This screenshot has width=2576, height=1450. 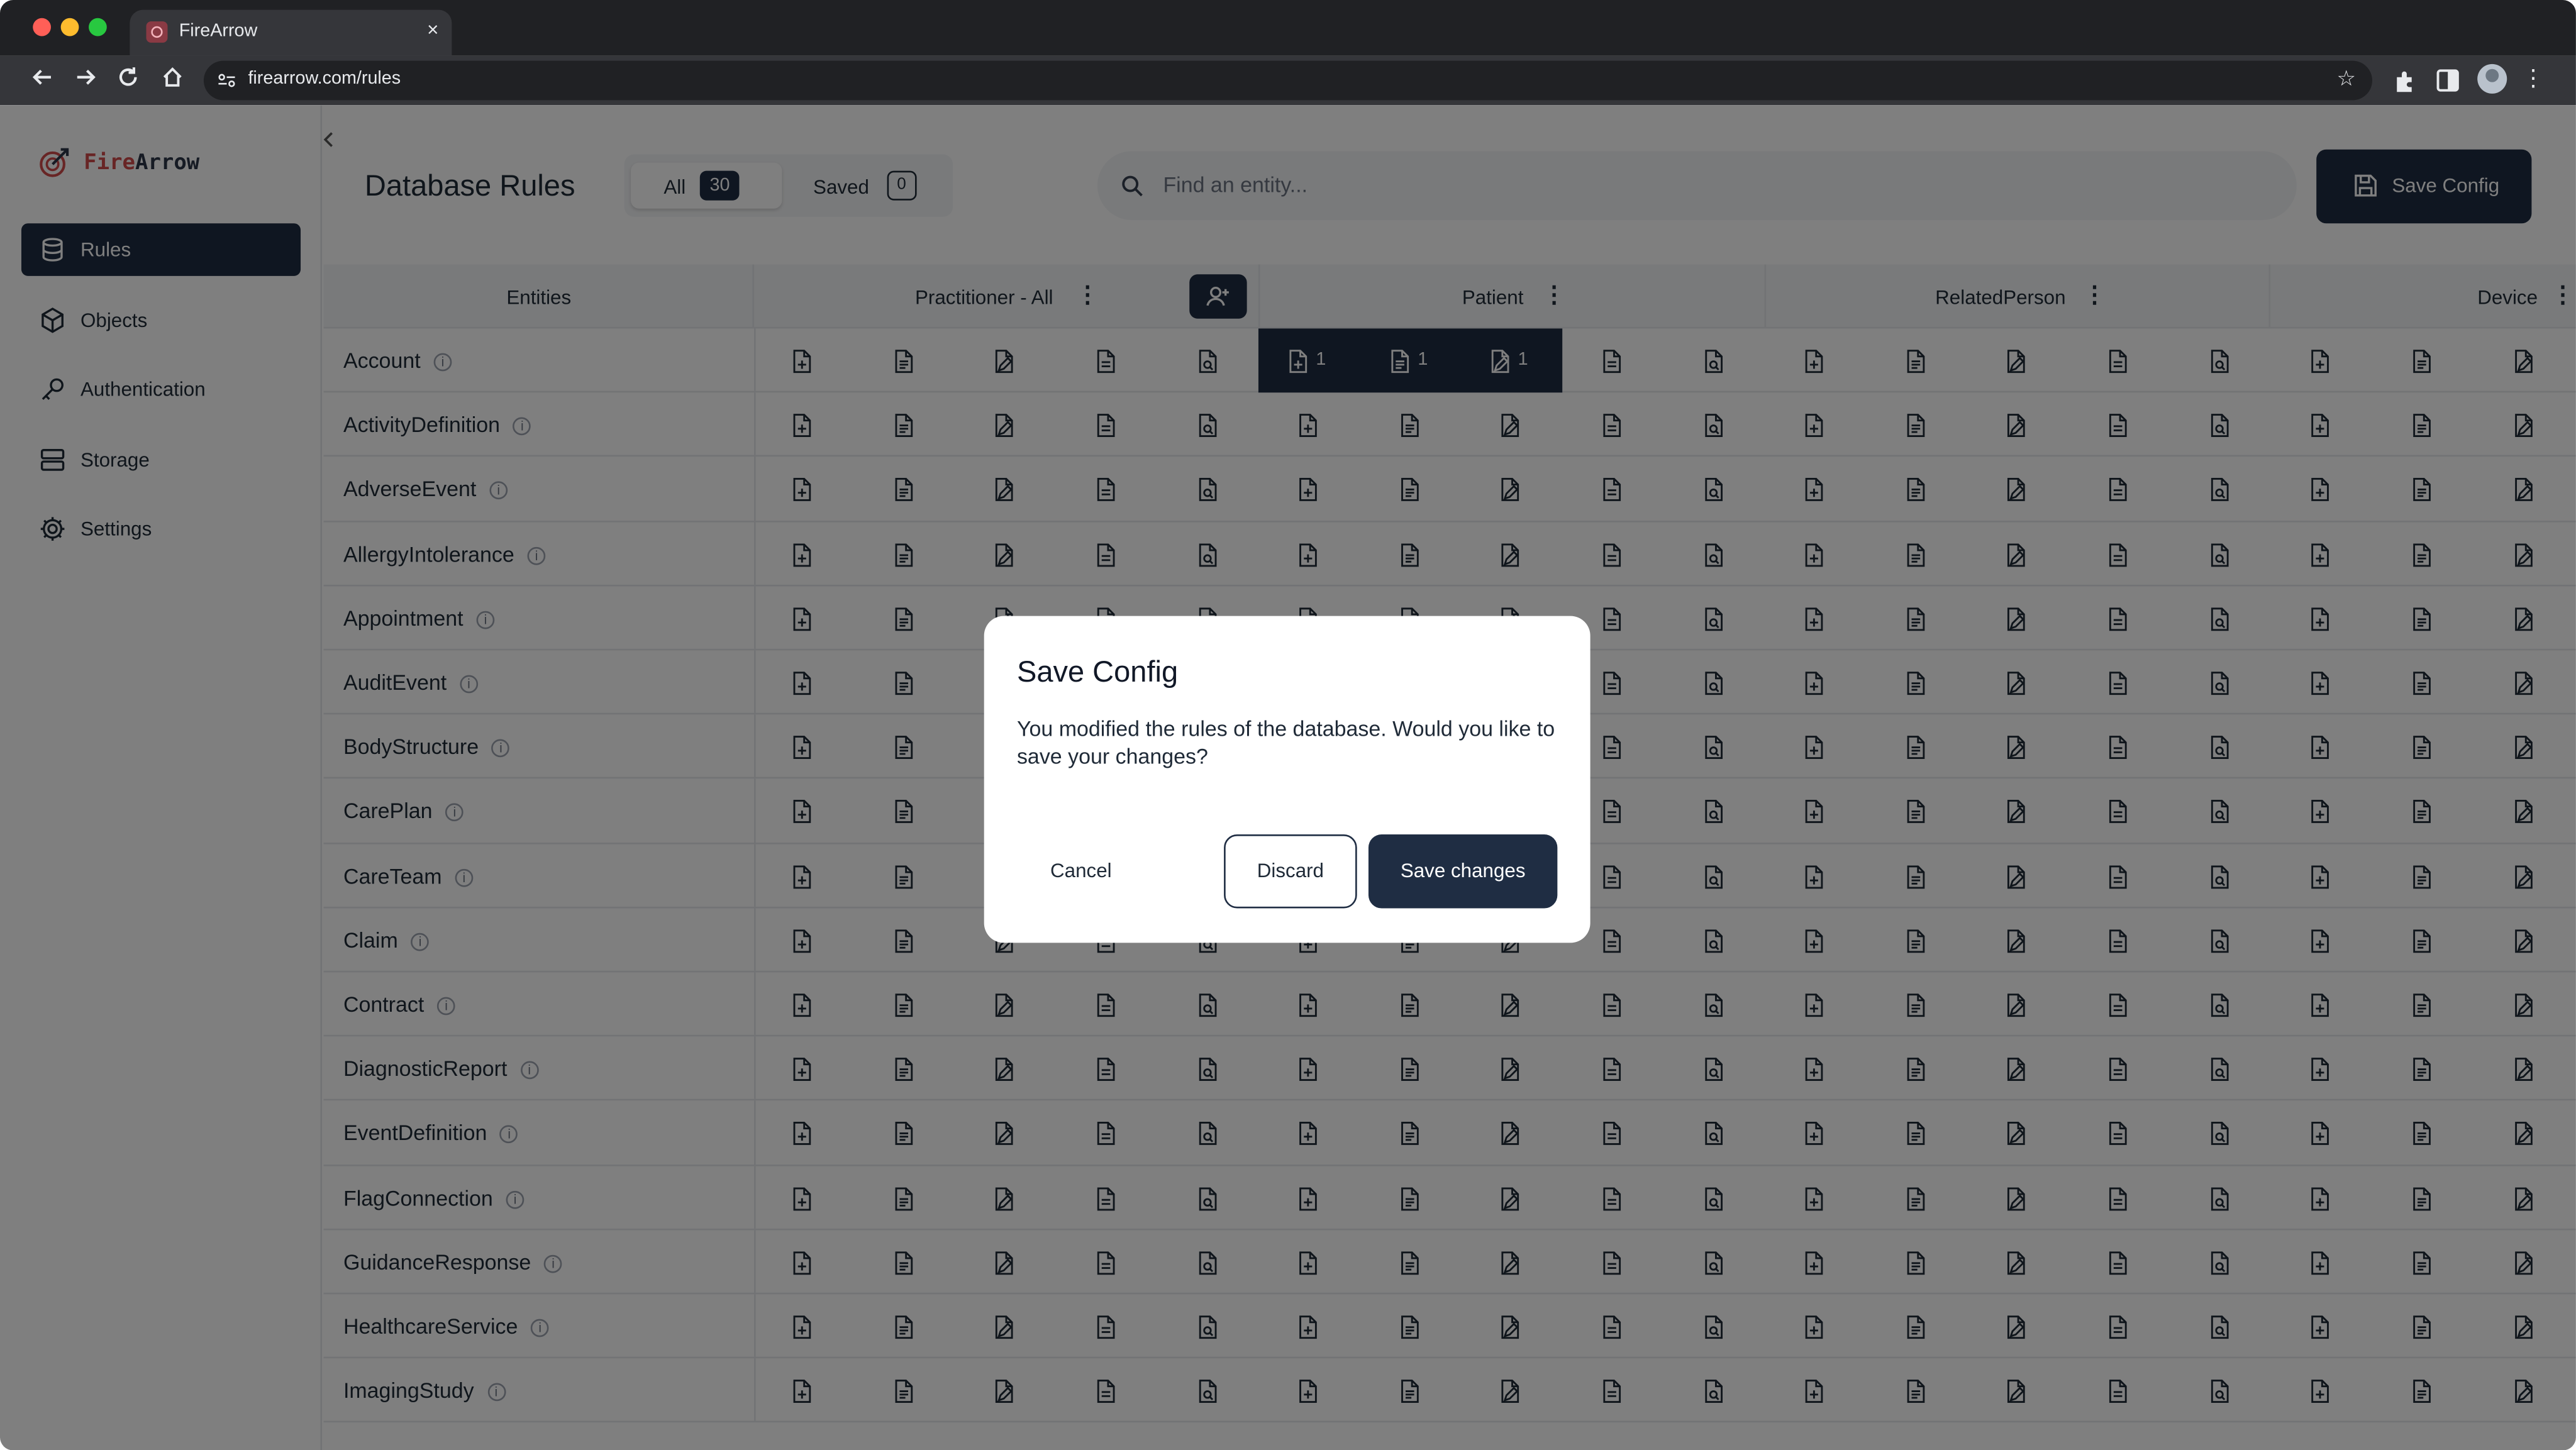 I want to click on address-bar: firearrow.com/rules ☆, so click(x=1288, y=80).